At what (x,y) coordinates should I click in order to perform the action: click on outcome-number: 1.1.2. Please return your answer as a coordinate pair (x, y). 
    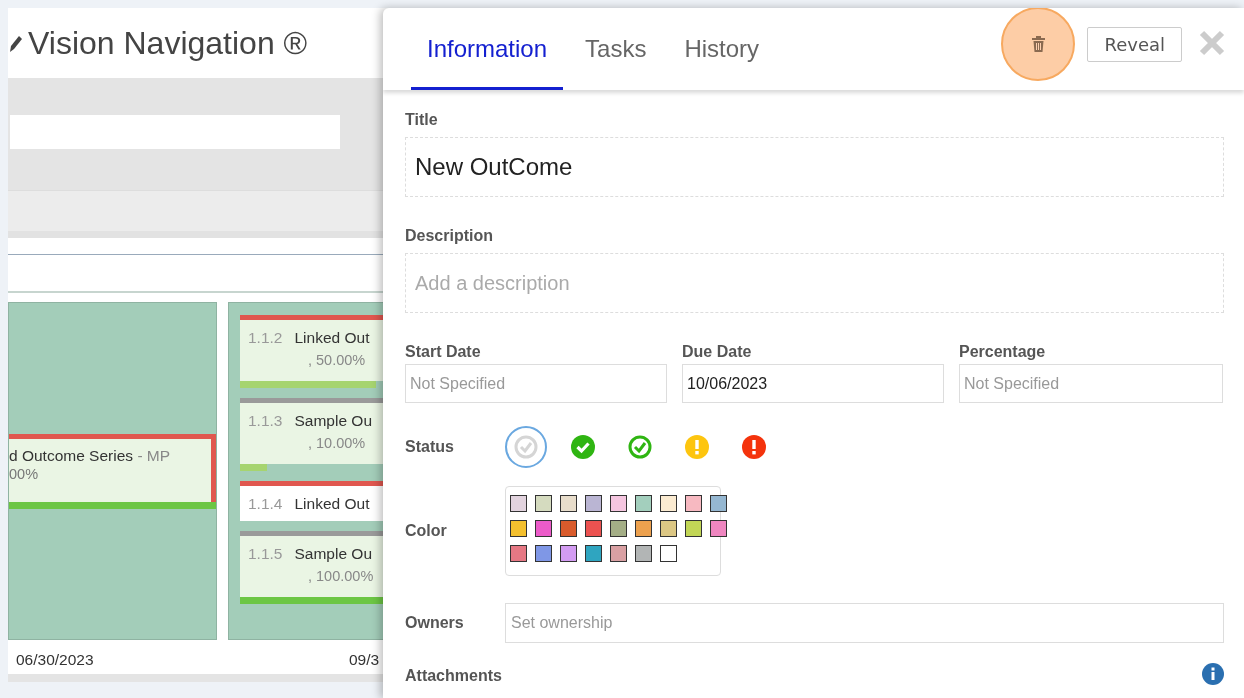
    Looking at the image, I should click on (265, 337).